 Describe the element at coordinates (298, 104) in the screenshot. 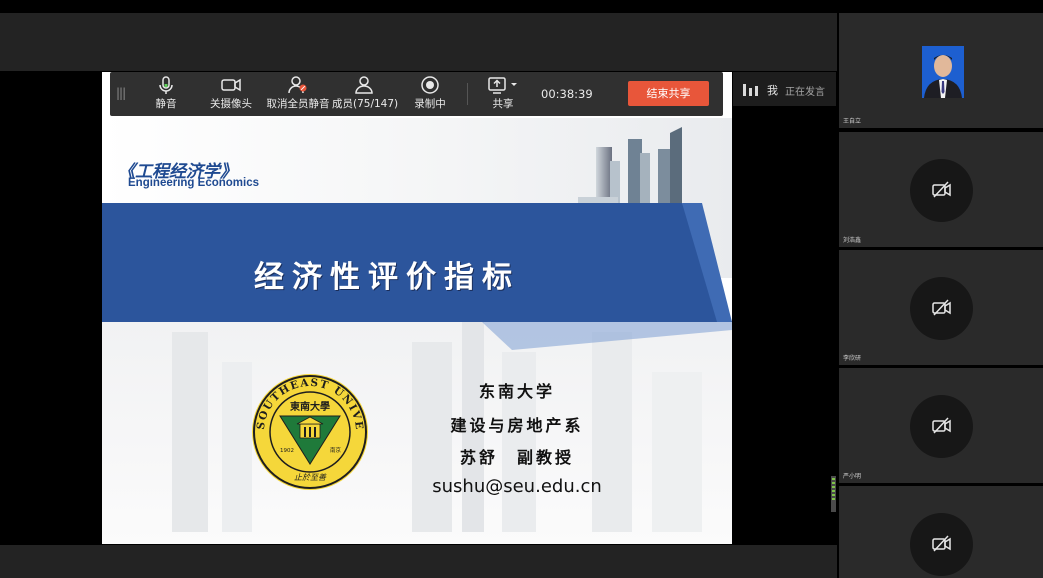

I see `unmute-all-label: 取消全员静音` at that location.